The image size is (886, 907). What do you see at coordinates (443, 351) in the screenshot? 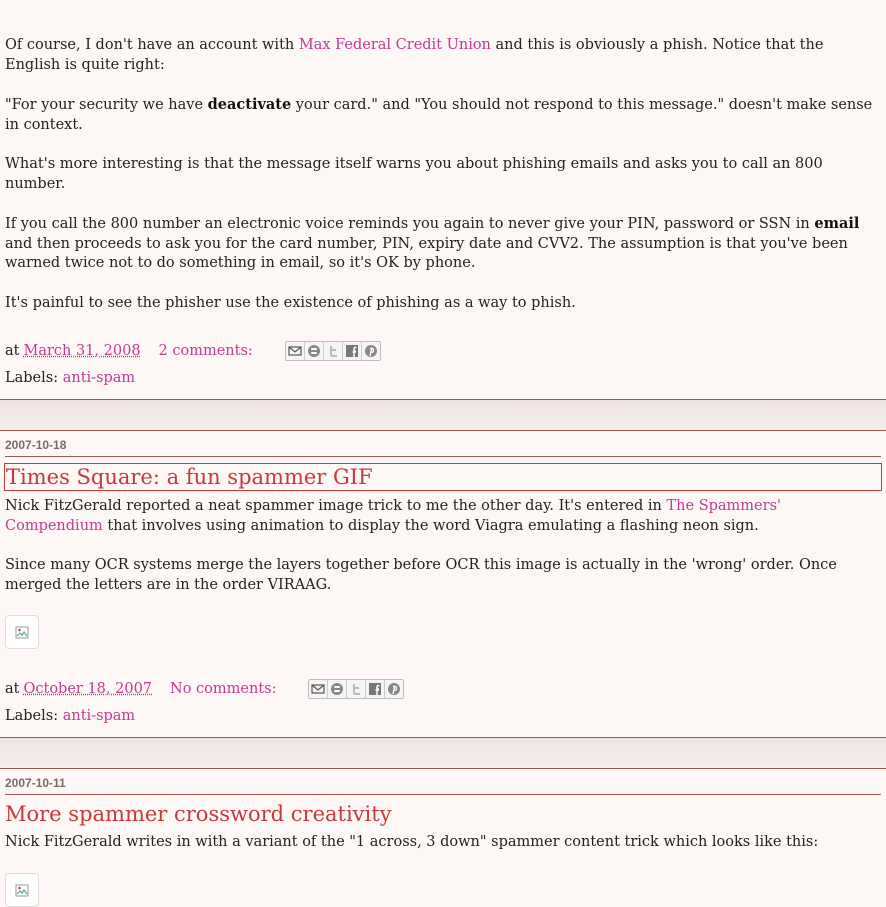
I see `post-footer: at March 31, 2008 2 comments:` at bounding box center [443, 351].